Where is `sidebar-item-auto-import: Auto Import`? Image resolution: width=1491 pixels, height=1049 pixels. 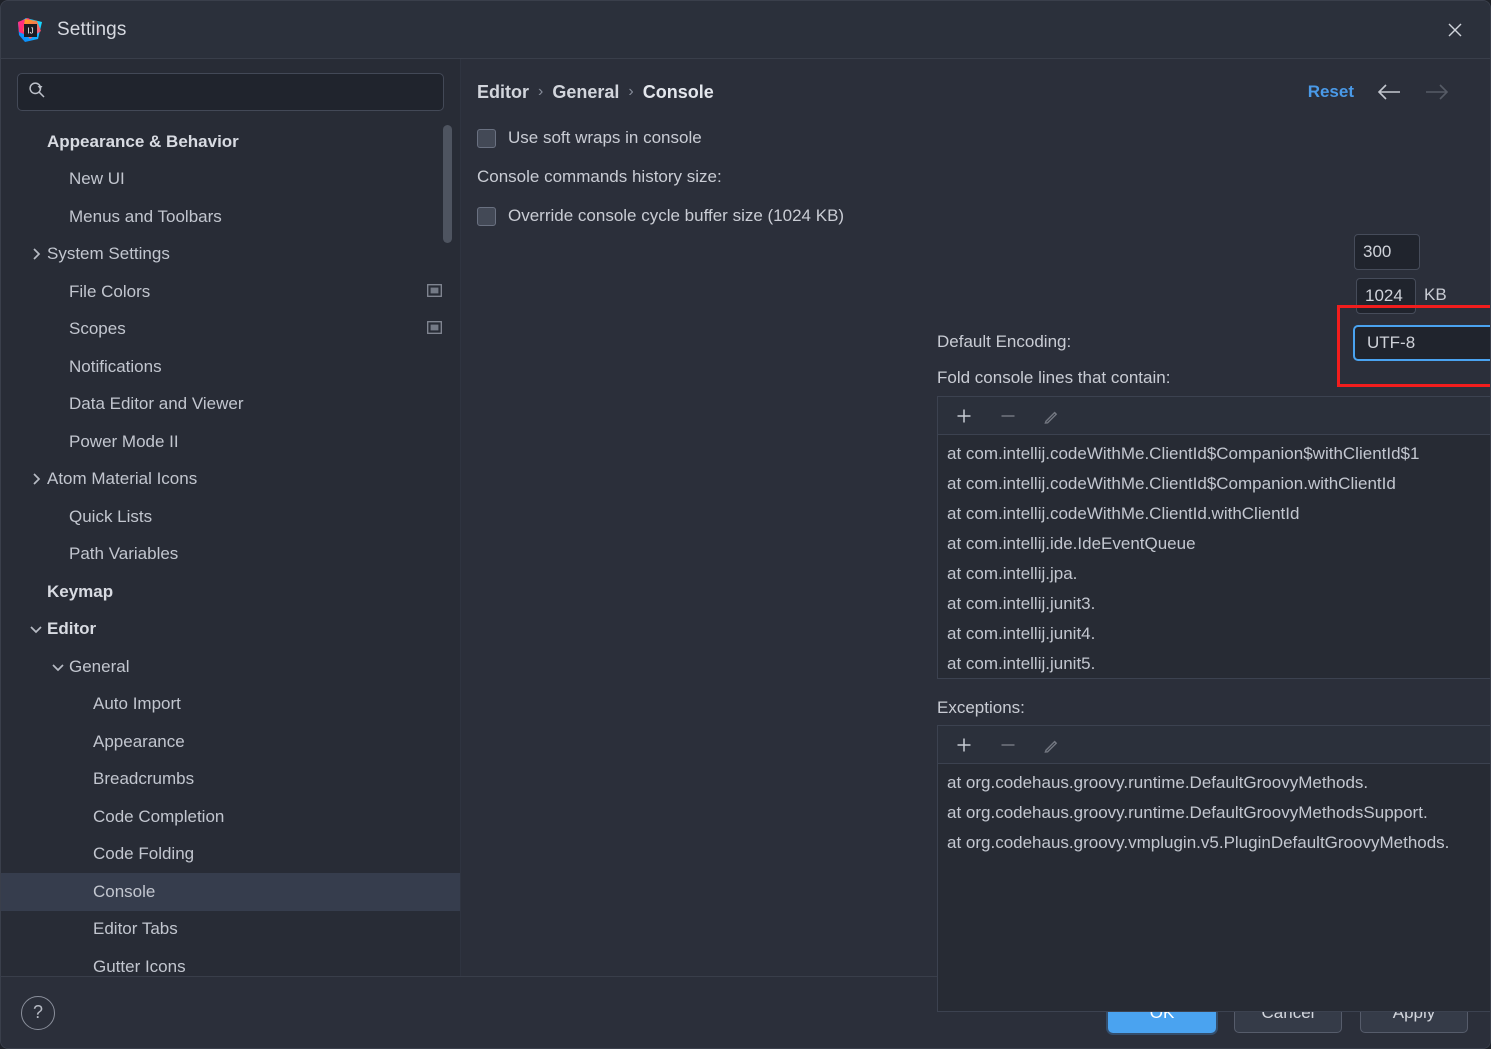 sidebar-item-auto-import: Auto Import is located at coordinates (230, 705).